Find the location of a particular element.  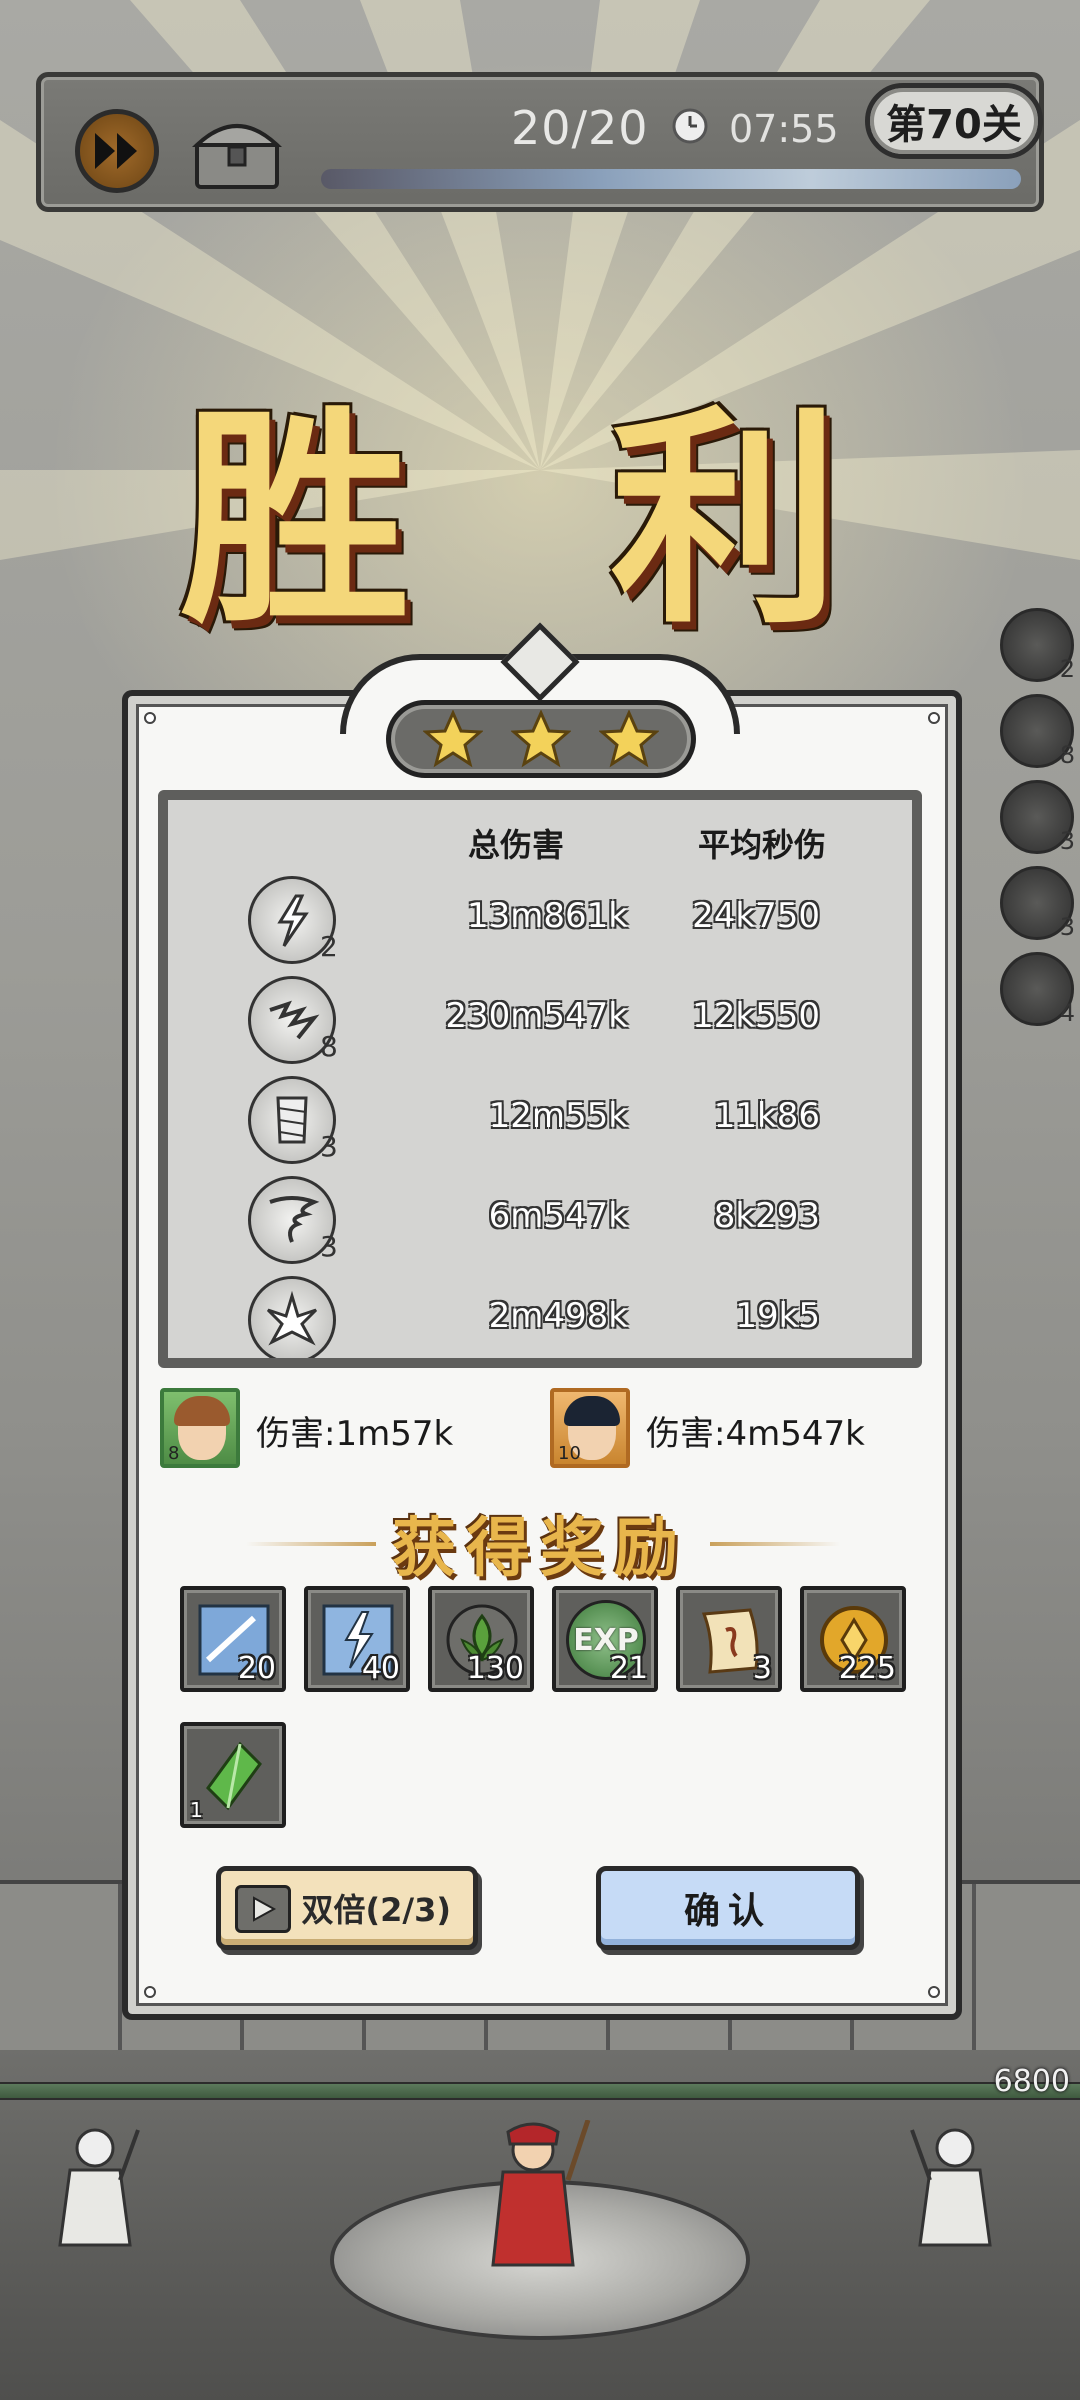

skill-level: 2 is located at coordinates (329, 946).